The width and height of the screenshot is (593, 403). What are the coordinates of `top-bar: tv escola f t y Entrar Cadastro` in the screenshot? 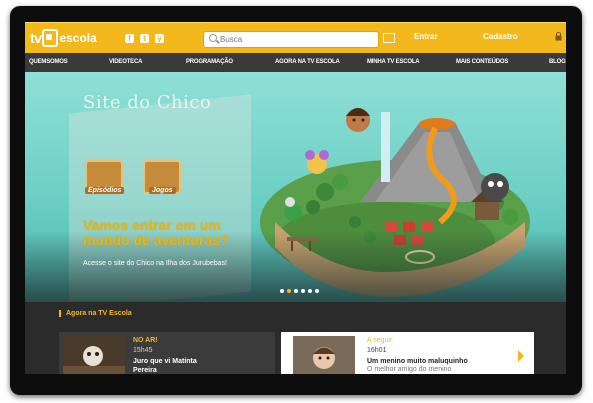 It's located at (295, 38).